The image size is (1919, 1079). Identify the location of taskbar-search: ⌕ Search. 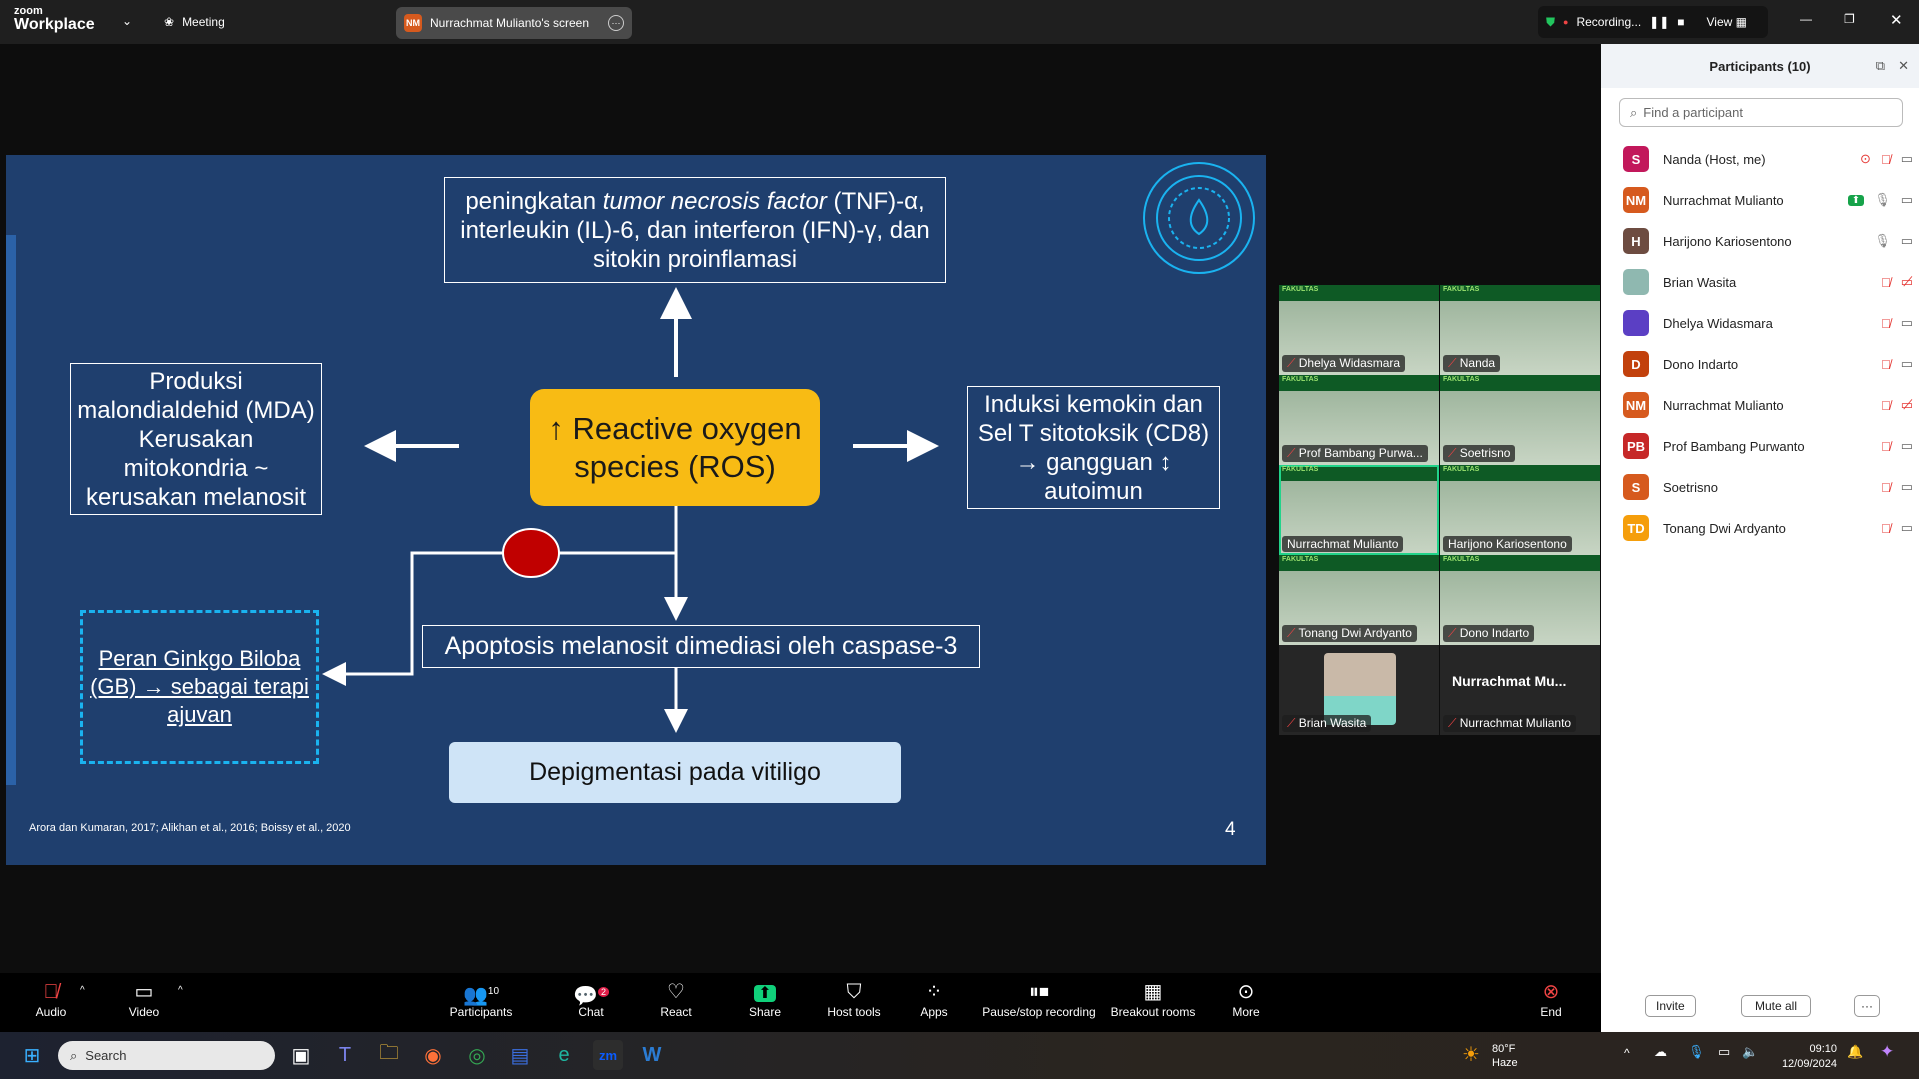
(166, 1055).